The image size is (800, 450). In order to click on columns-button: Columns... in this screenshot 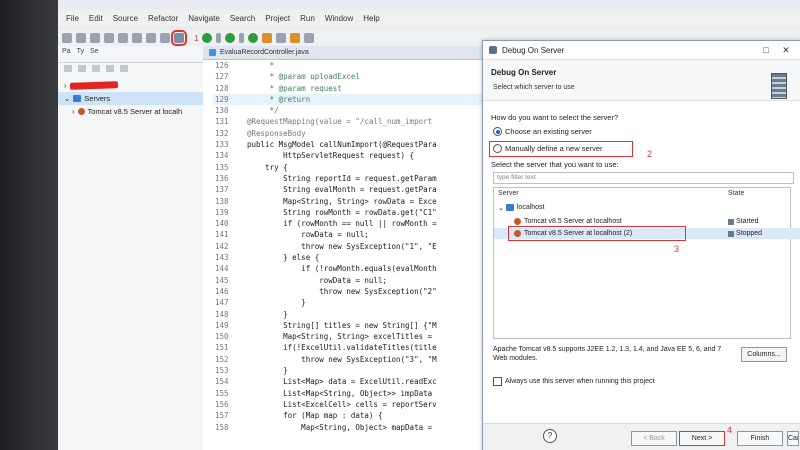, I will do `click(764, 354)`.